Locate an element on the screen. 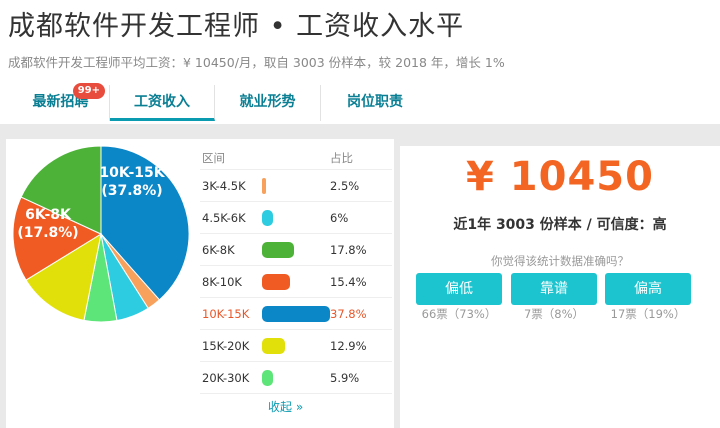 Image resolution: width=720 pixels, height=428 pixels. pie-label-percent: (37.8%) is located at coordinates (131, 191).